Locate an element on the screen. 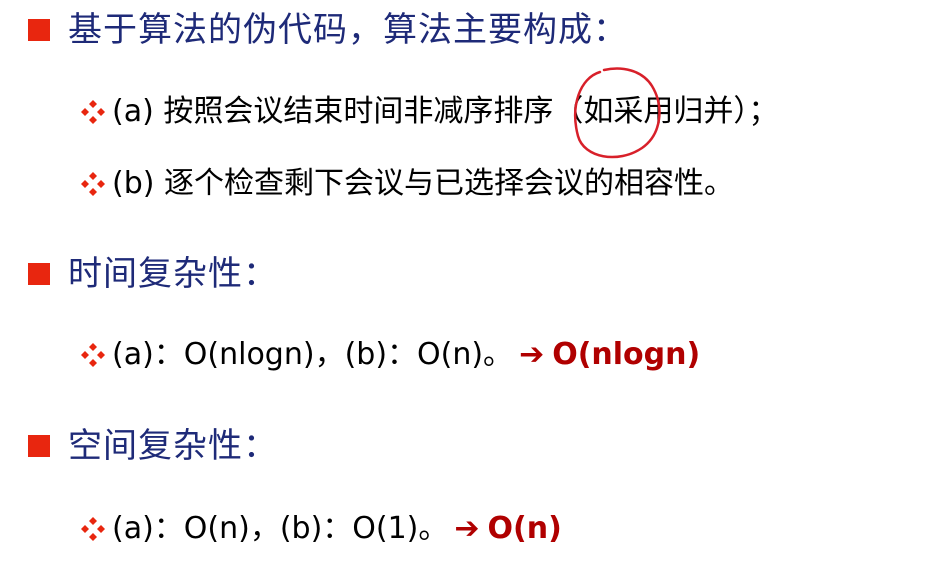 This screenshot has height=580, width=952. space-complexity-text: (a)：O(n)，(b)：O(1)。 is located at coordinates (280, 528).